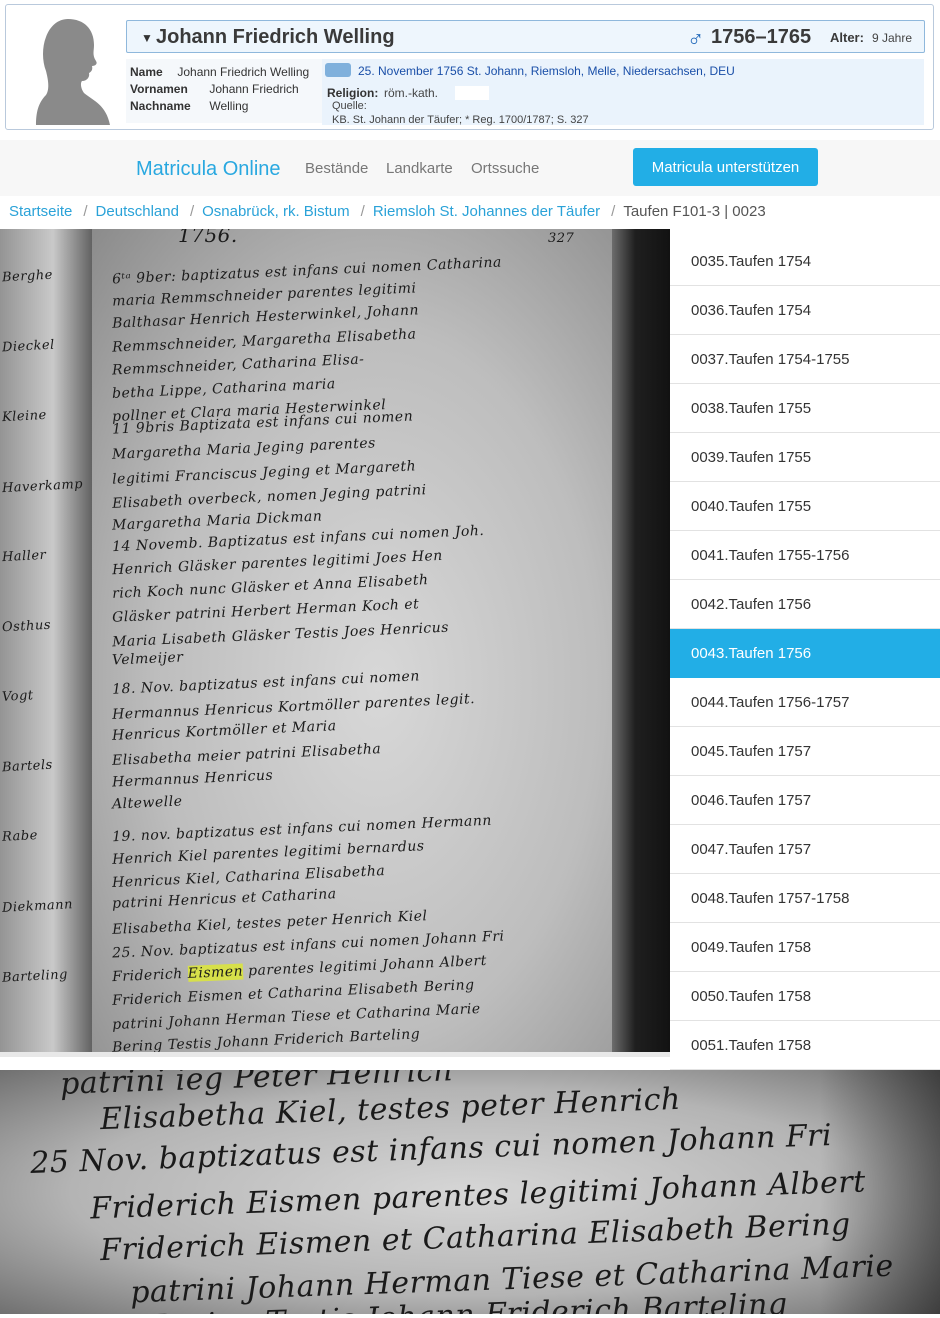  I want to click on scan-margin-word: Vogt, so click(17, 696).